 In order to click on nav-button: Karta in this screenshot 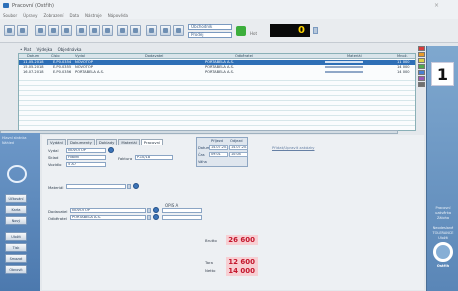, I will do `click(16, 209)`.